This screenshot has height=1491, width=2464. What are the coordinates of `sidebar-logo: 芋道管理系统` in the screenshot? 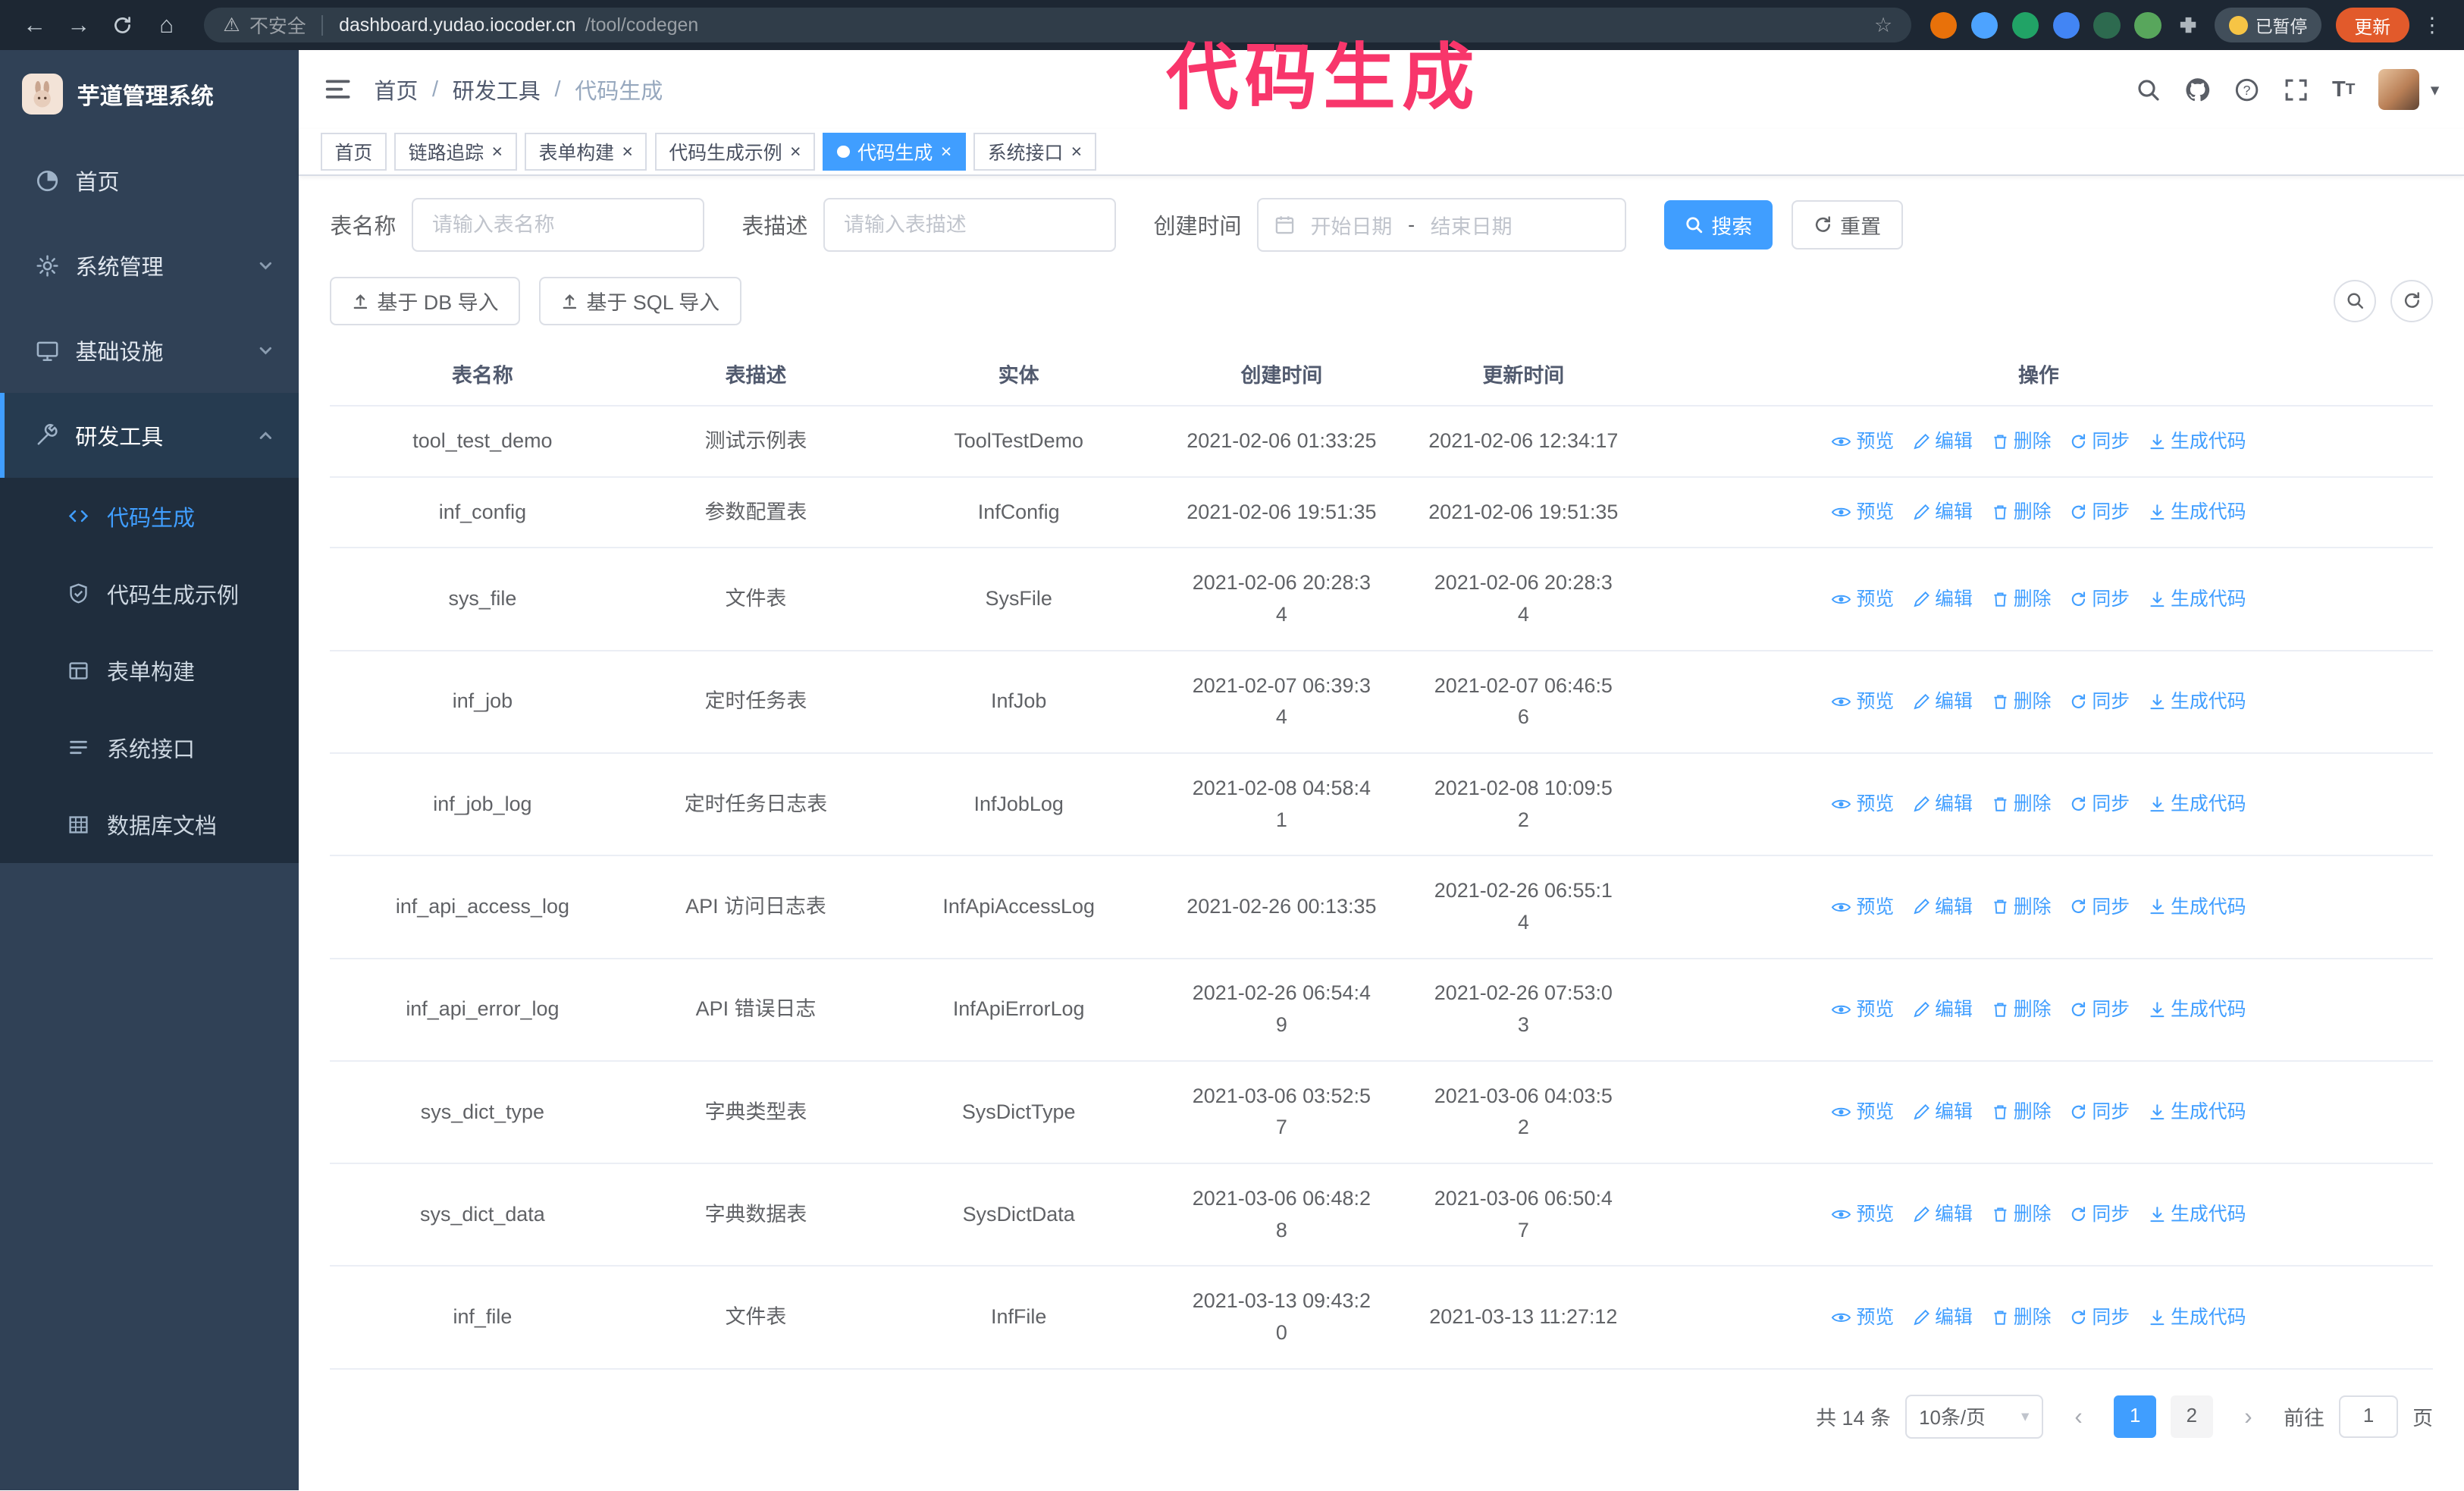 It's located at (150, 94).